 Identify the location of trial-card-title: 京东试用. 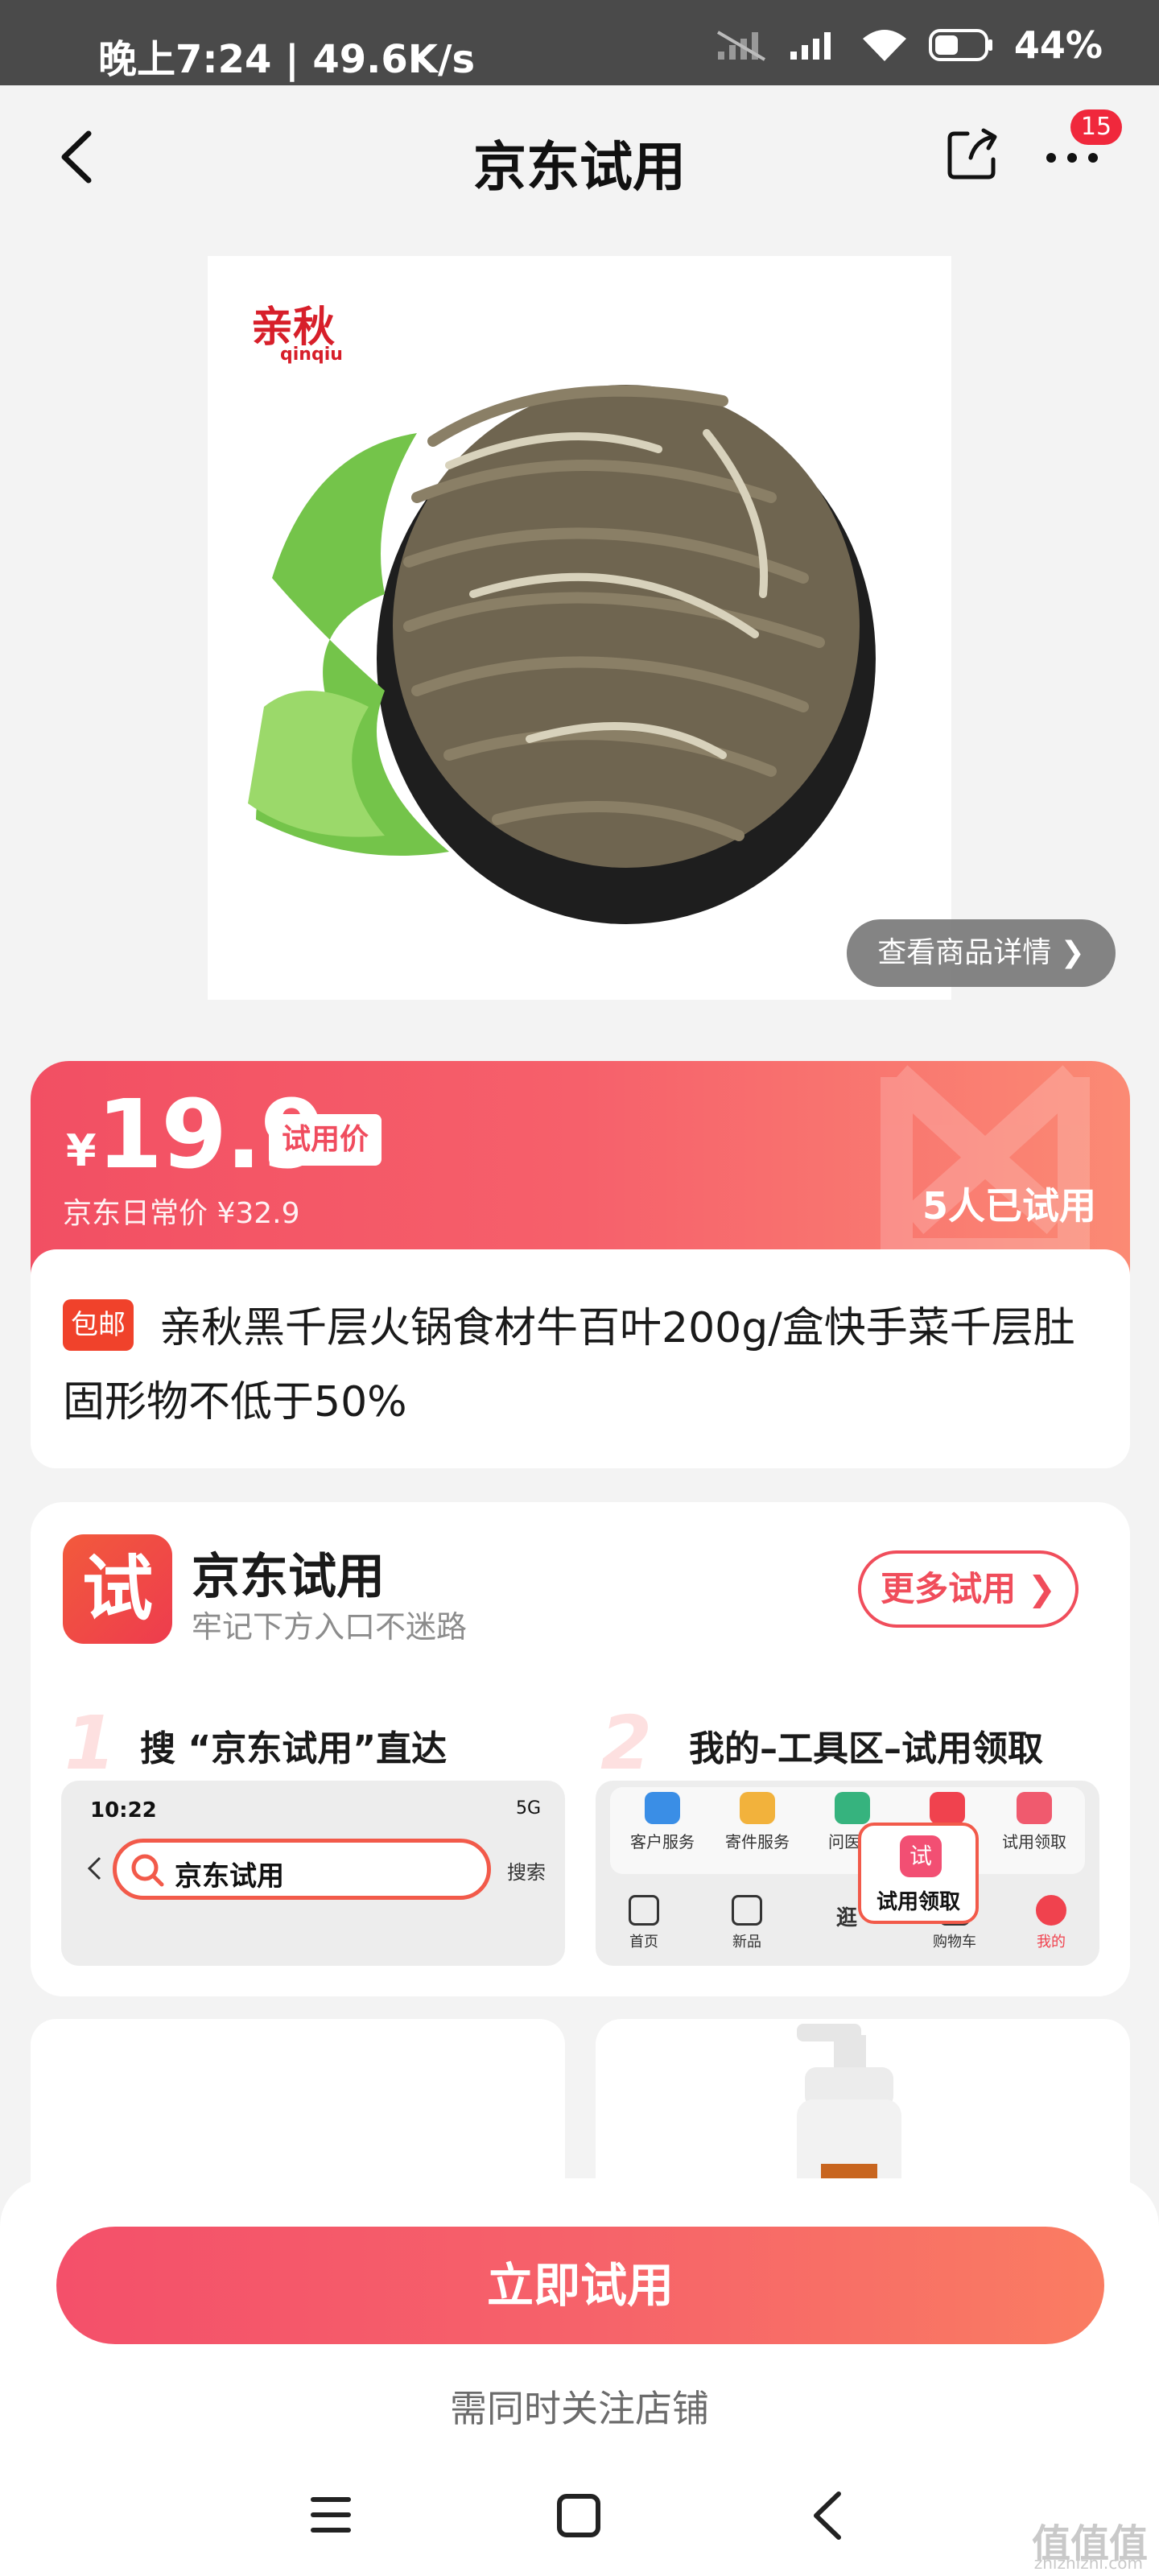
(288, 1577).